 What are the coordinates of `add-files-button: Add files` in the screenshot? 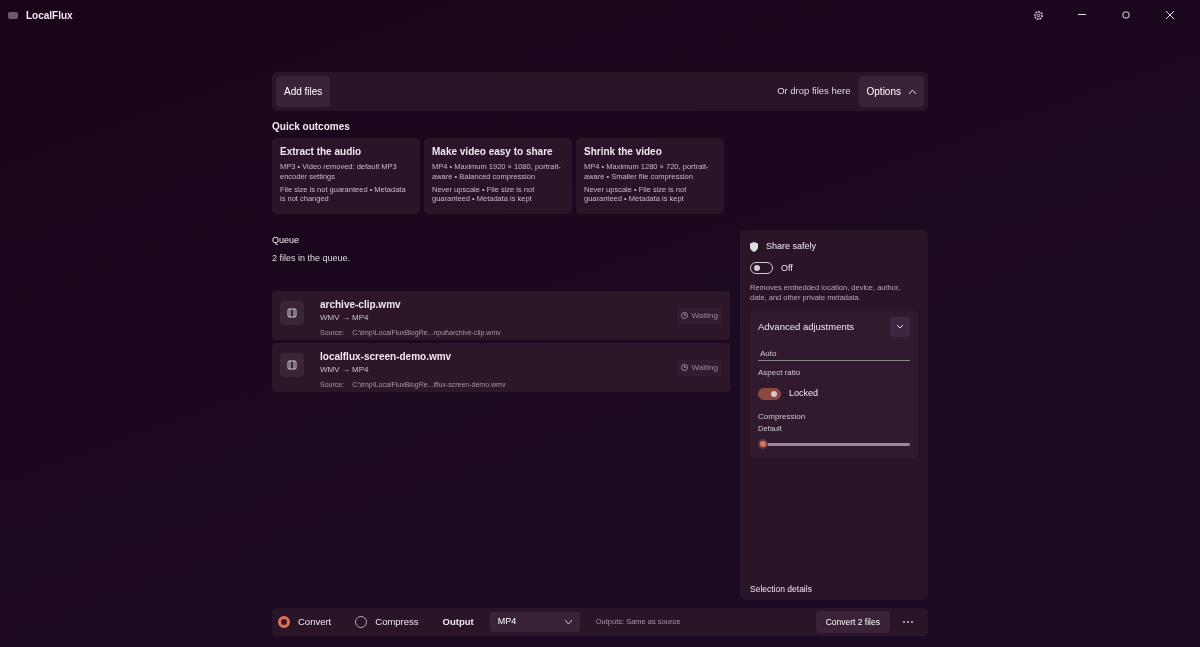 It's located at (303, 91).